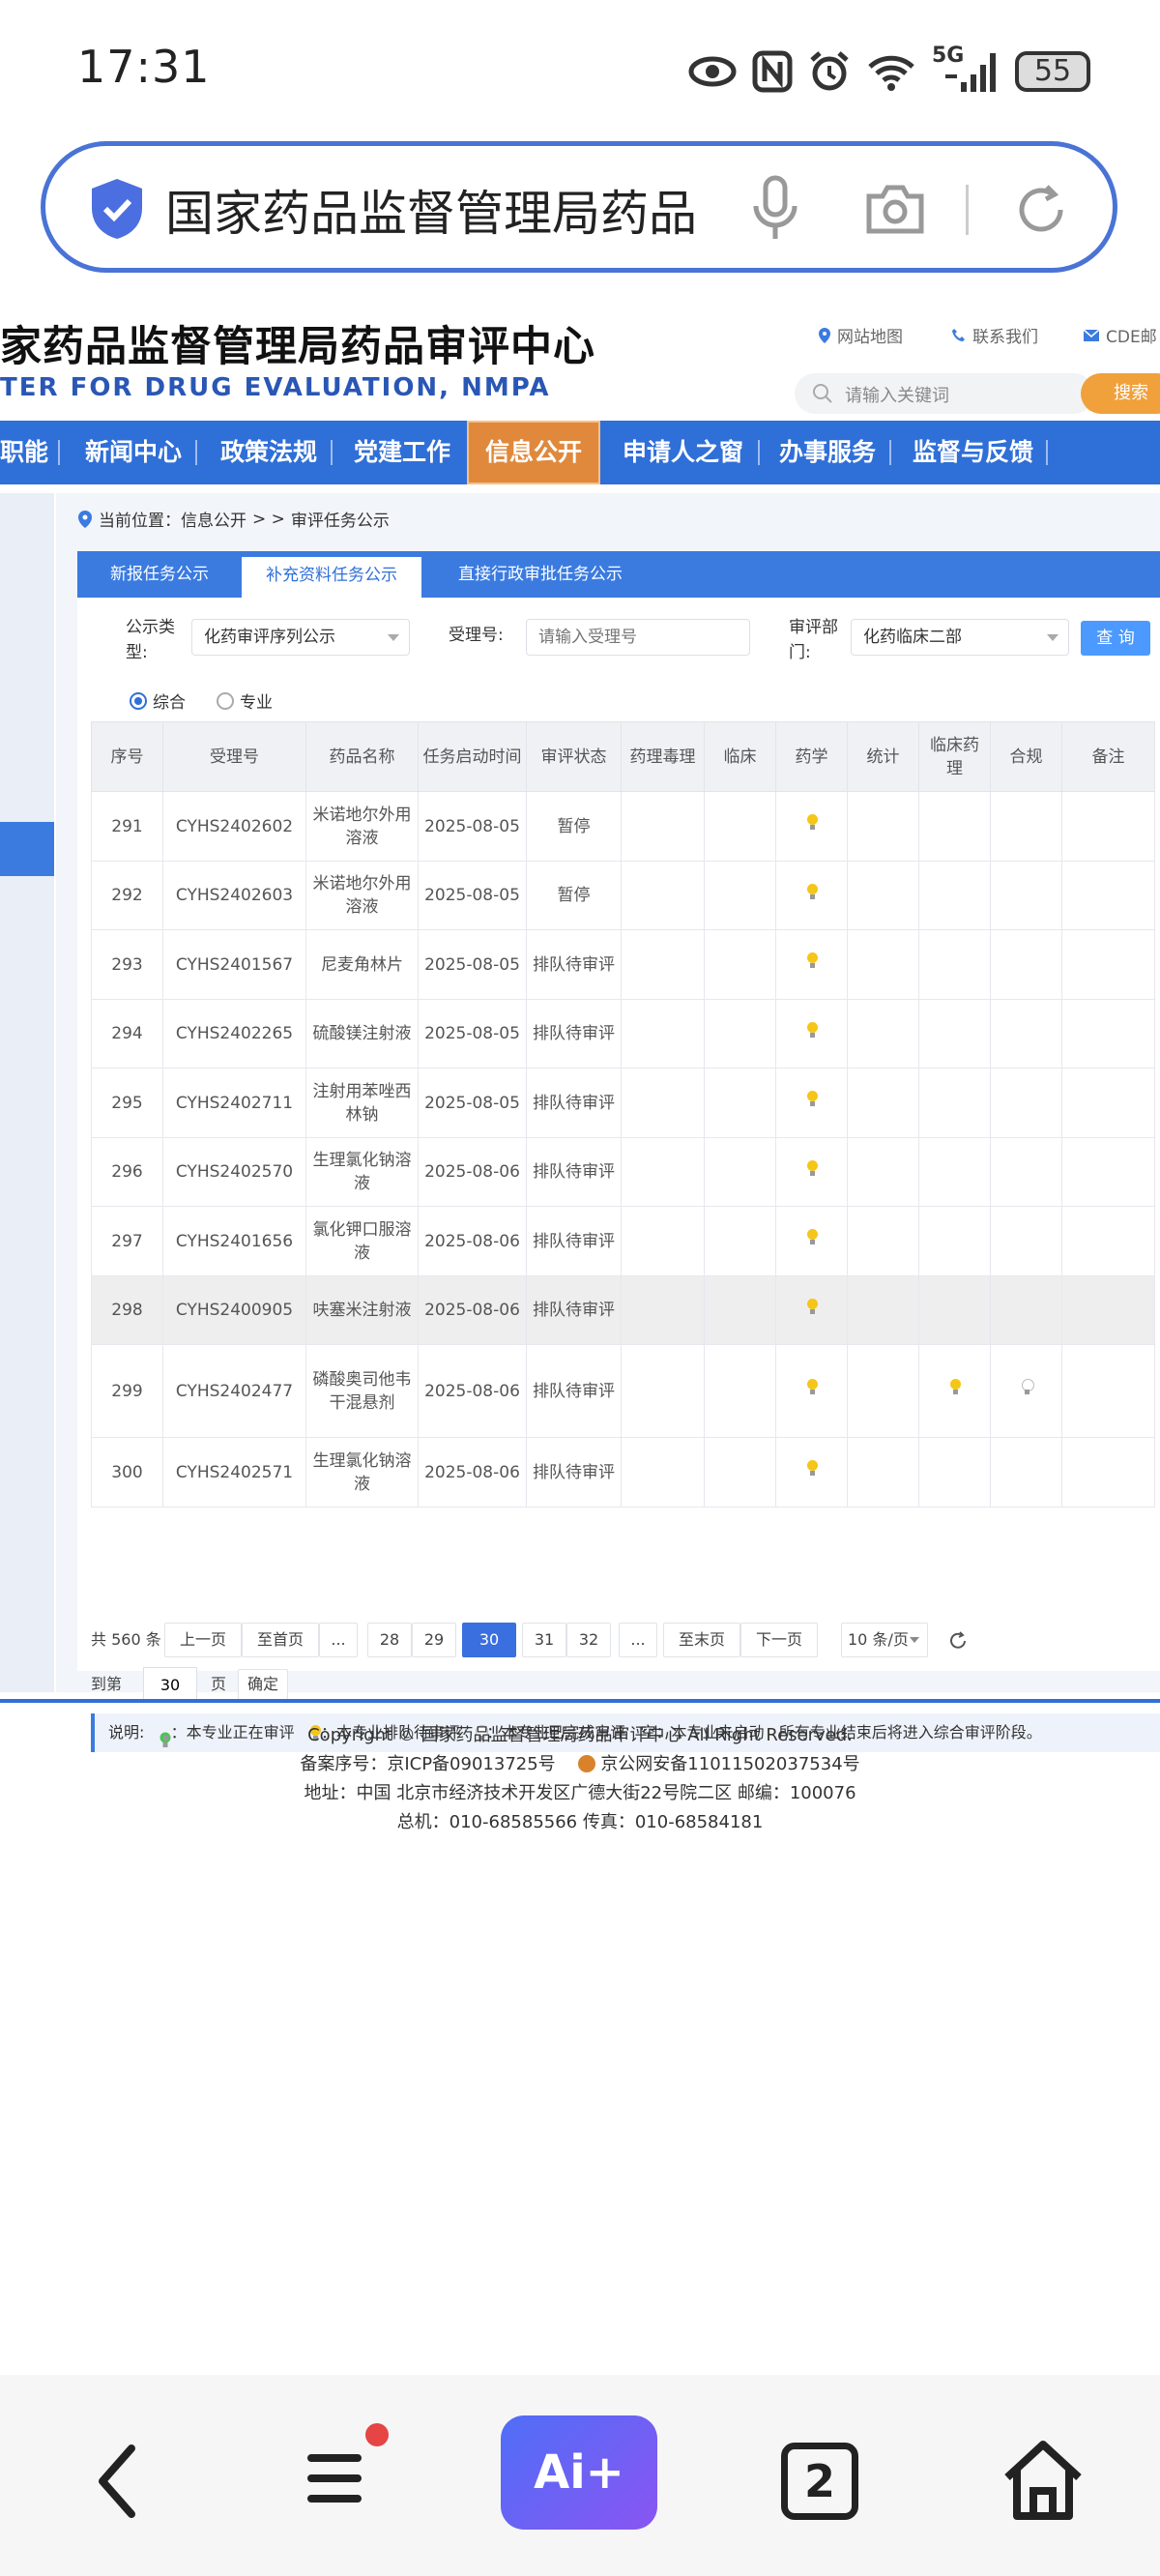  What do you see at coordinates (623, 1033) in the screenshot?
I see `table-row: 294 CYHS2402265 硫酸镁注射液 2025-08-05 排队待审评` at bounding box center [623, 1033].